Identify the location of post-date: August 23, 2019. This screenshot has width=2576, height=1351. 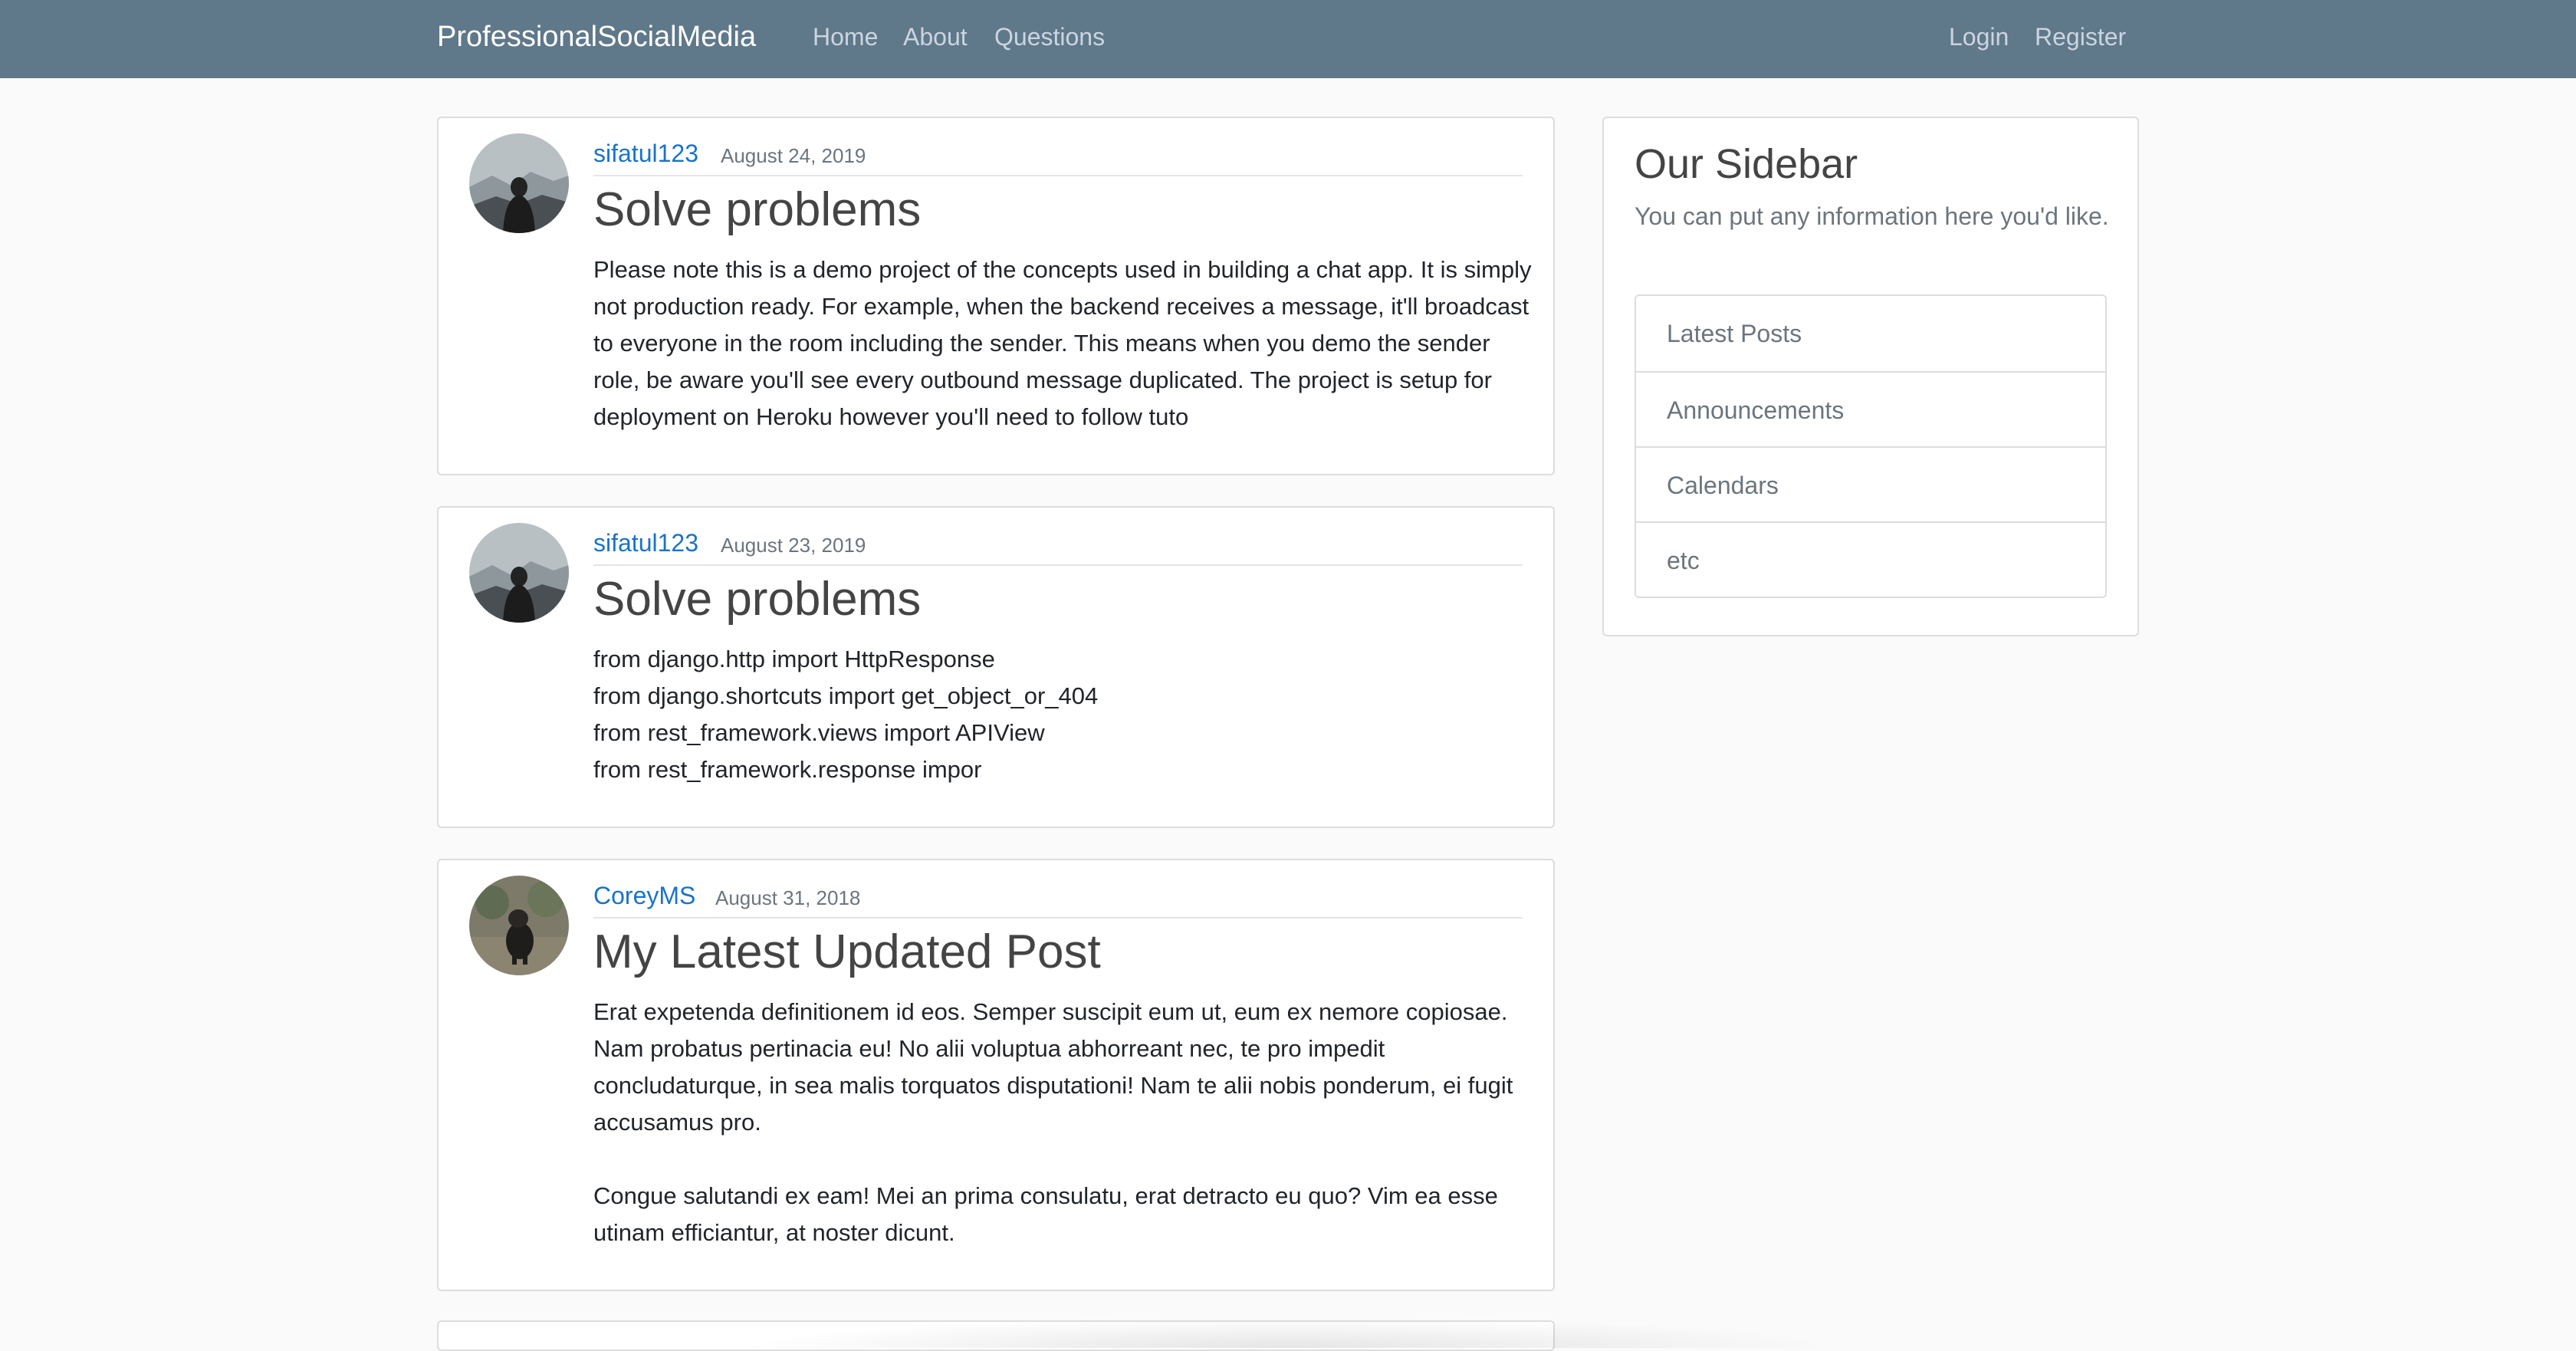
(793, 545).